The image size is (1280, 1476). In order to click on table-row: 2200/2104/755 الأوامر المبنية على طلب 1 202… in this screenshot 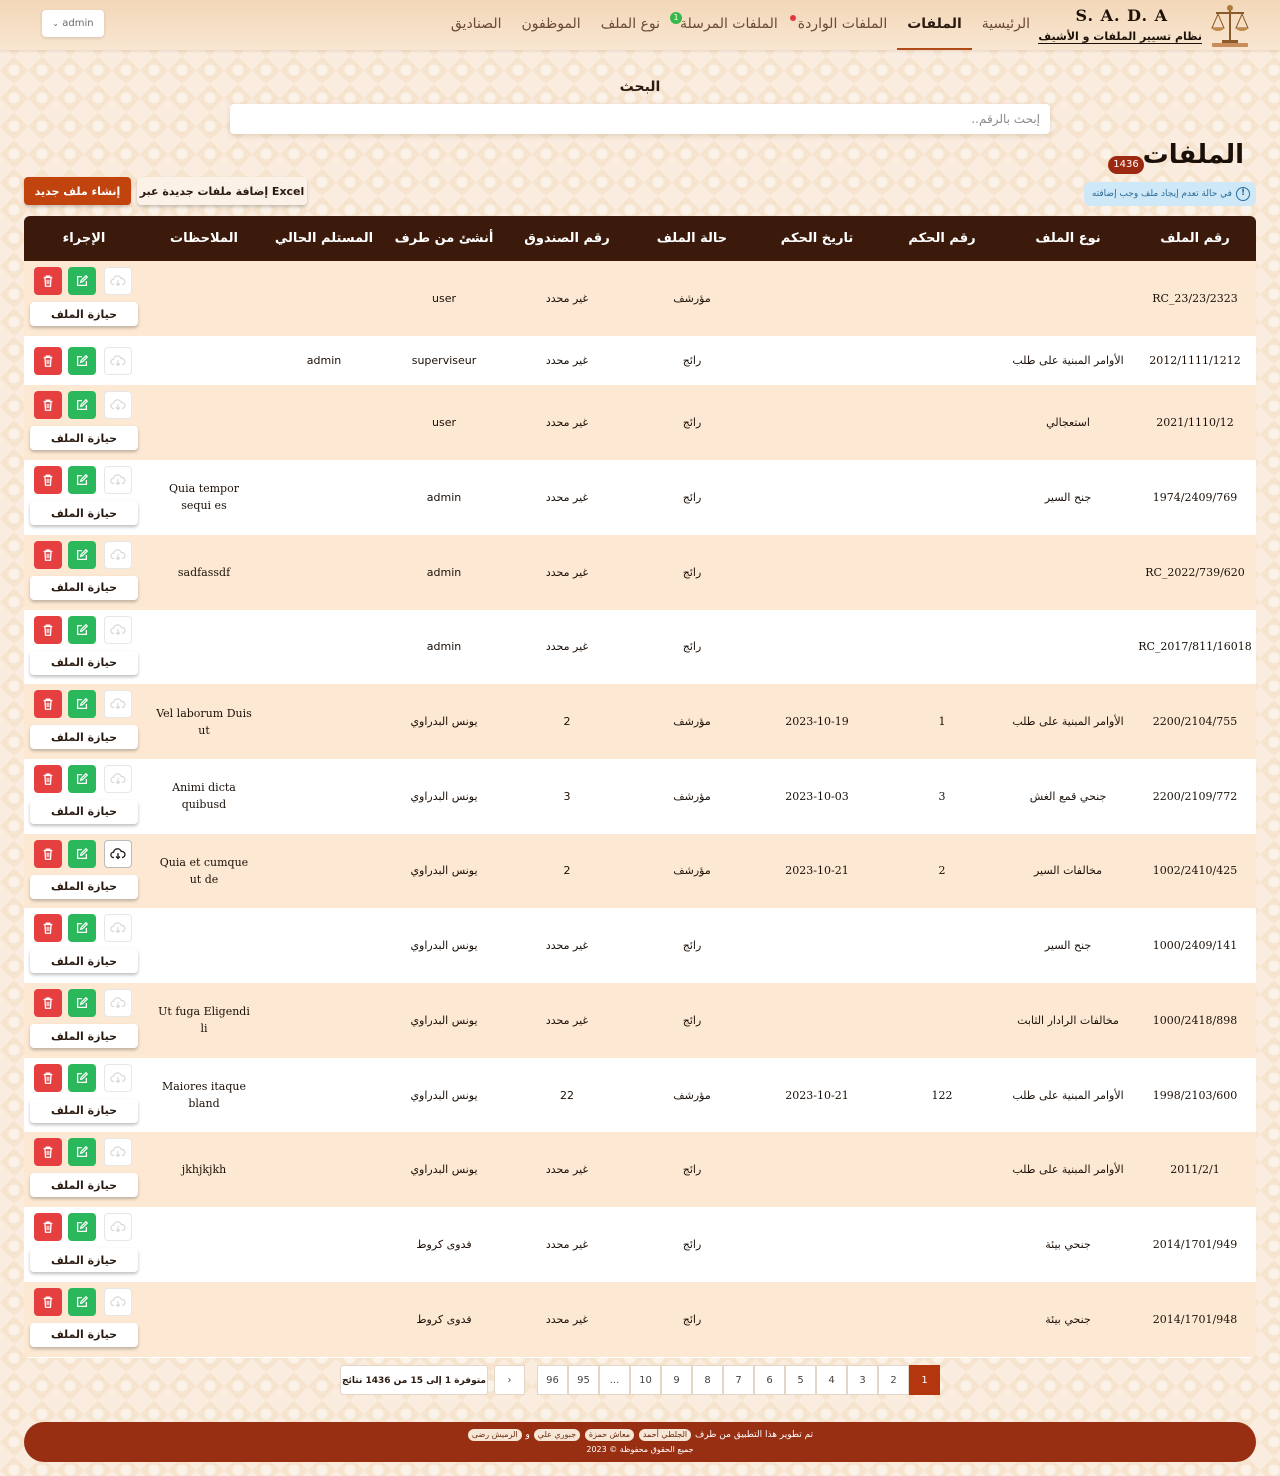, I will do `click(640, 722)`.